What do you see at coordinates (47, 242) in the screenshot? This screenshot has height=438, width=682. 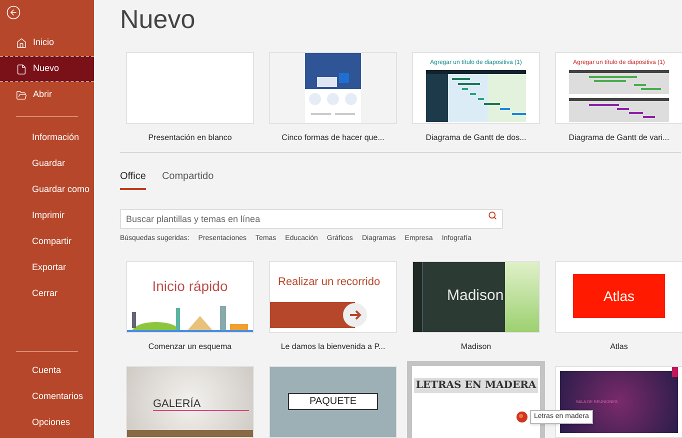 I see `sidebar-item: Compartir` at bounding box center [47, 242].